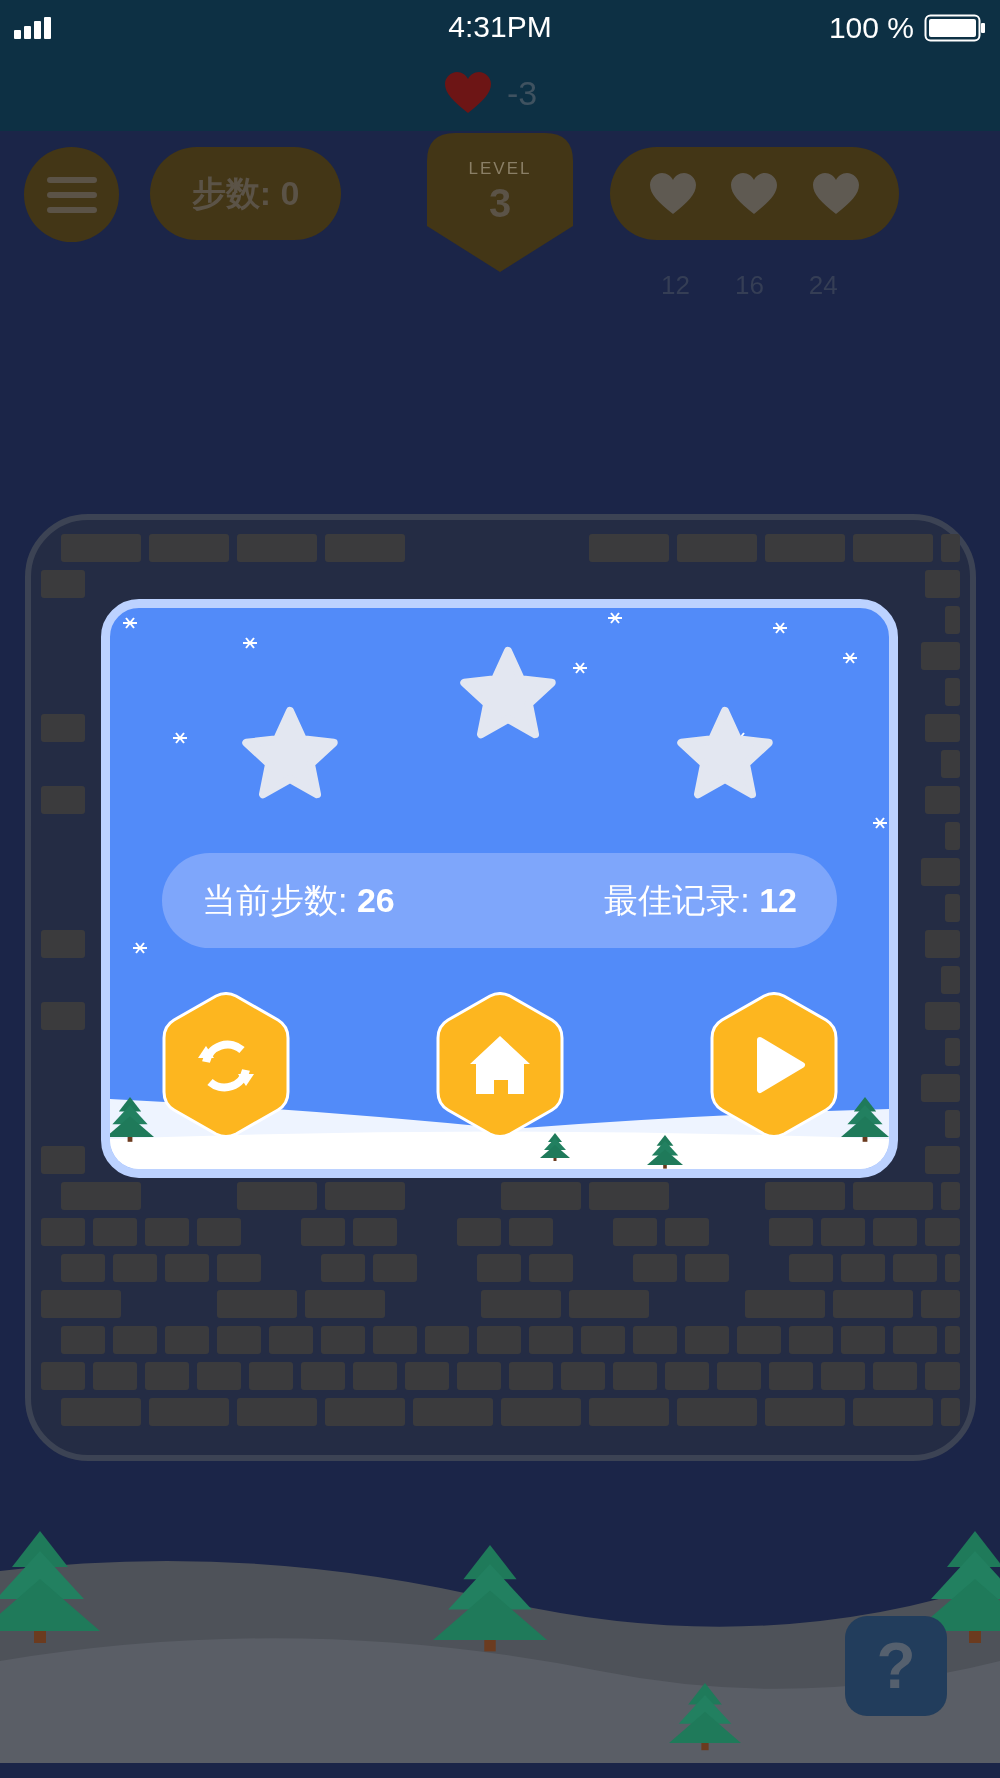  I want to click on level-label: LEVEL, so click(500, 169).